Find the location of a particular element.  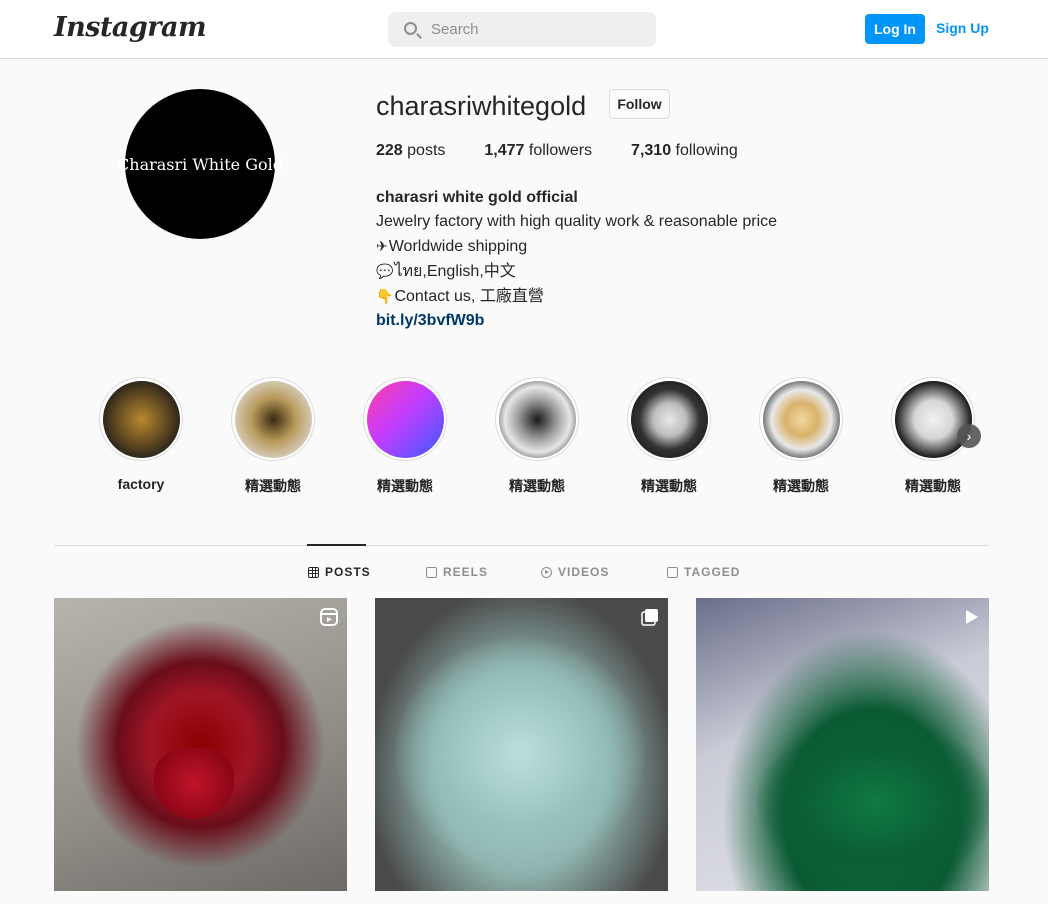

posts-stat: 228 posts is located at coordinates (410, 151).